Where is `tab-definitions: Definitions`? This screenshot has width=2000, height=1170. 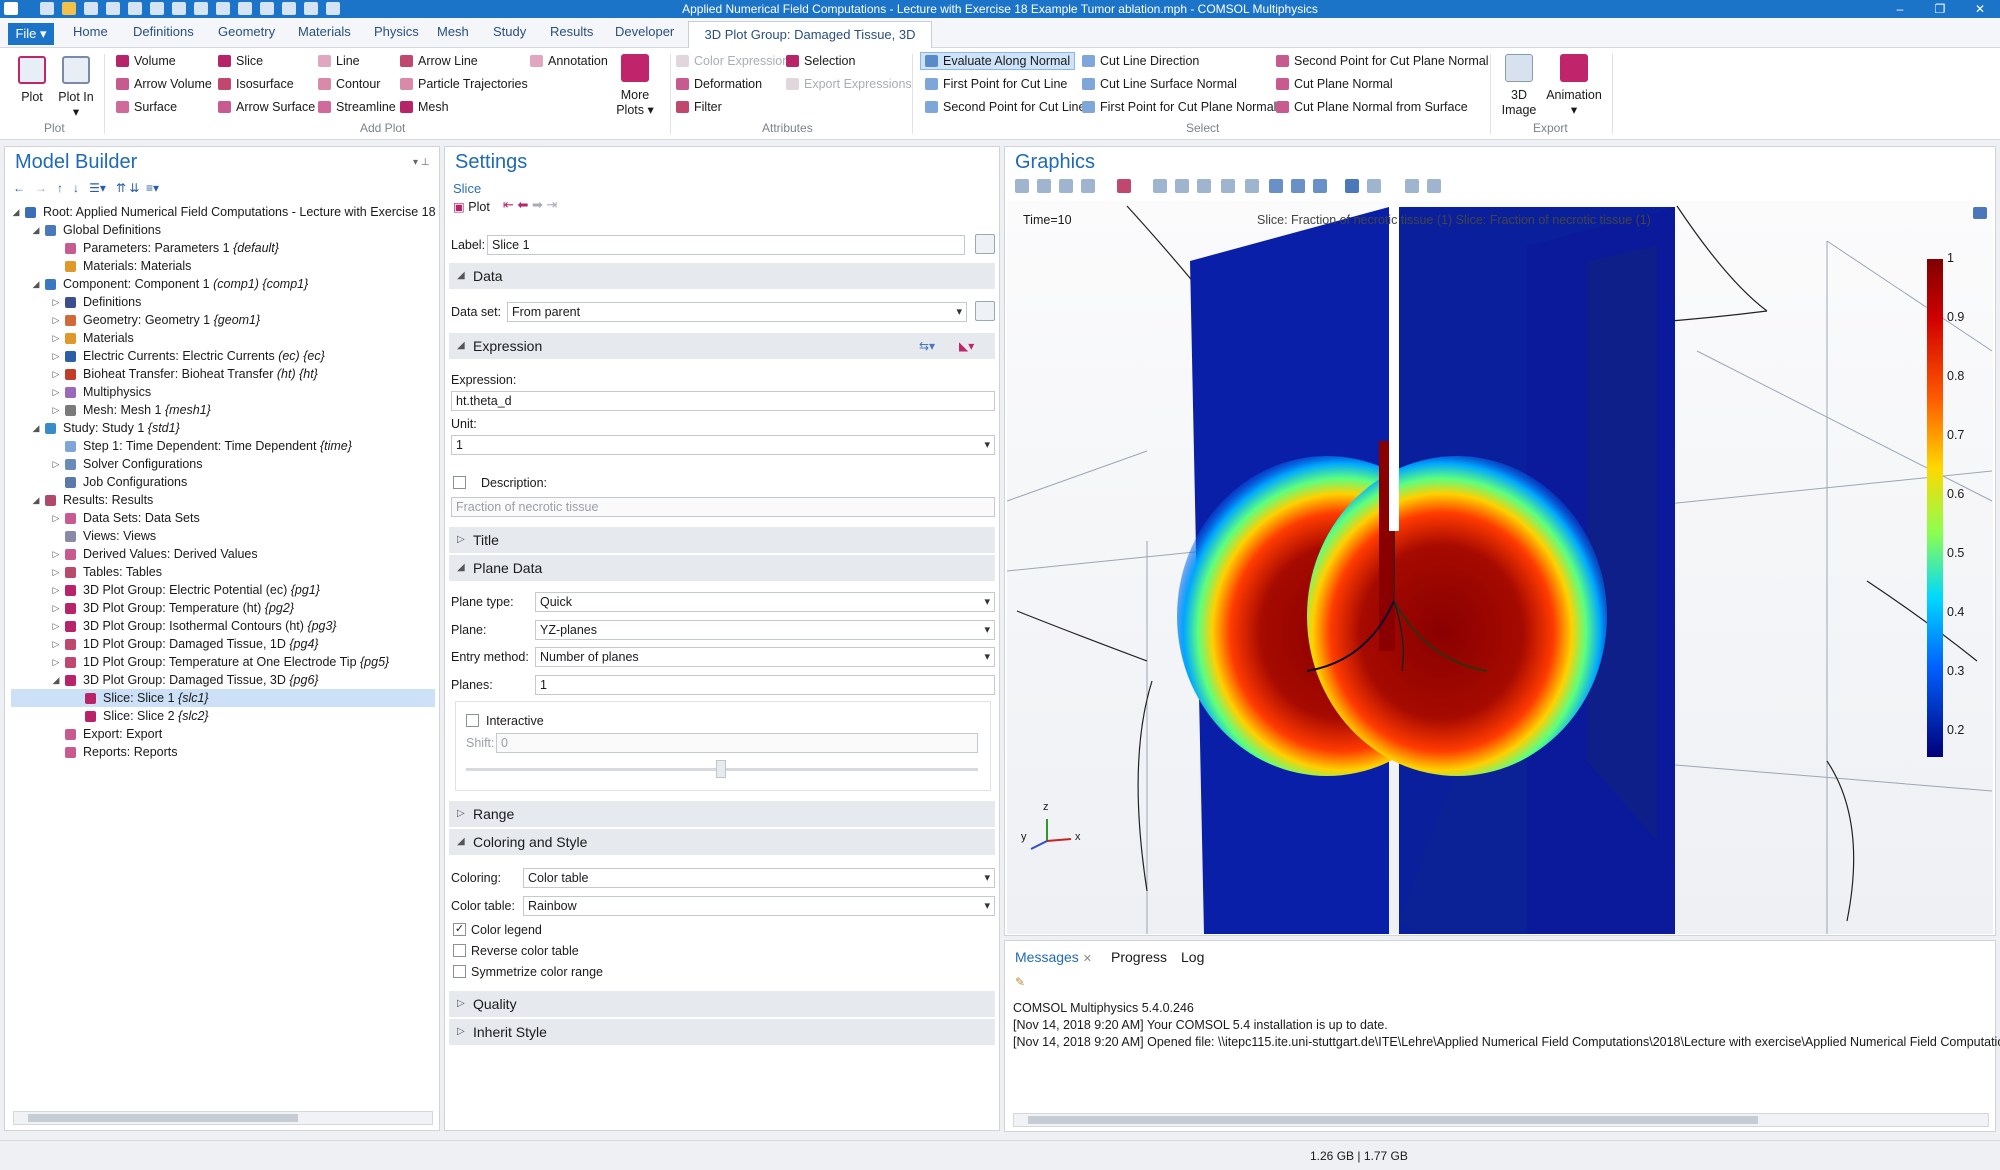
tab-definitions: Definitions is located at coordinates (163, 31).